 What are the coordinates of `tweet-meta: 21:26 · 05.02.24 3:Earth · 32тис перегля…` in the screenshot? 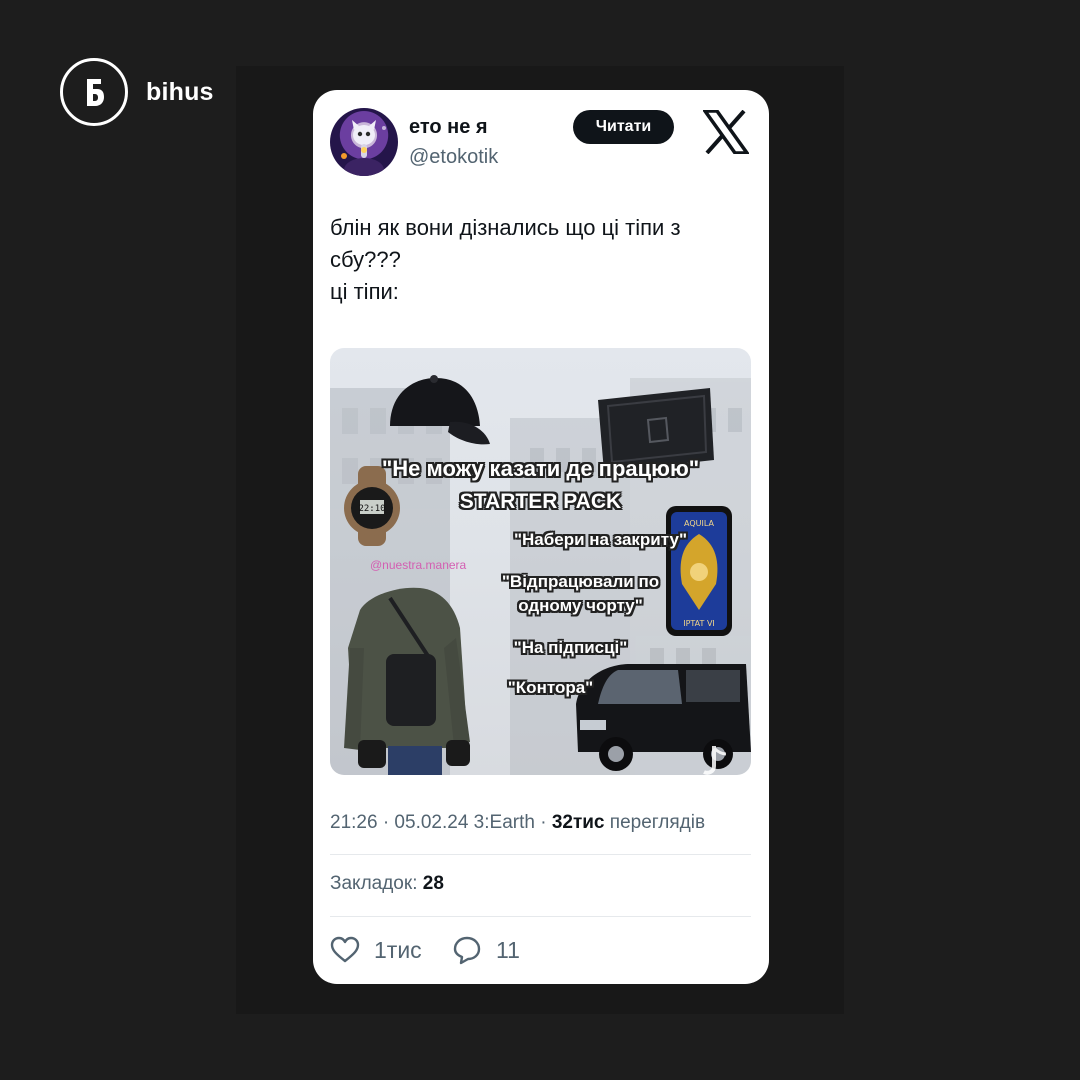 It's located at (517, 823).